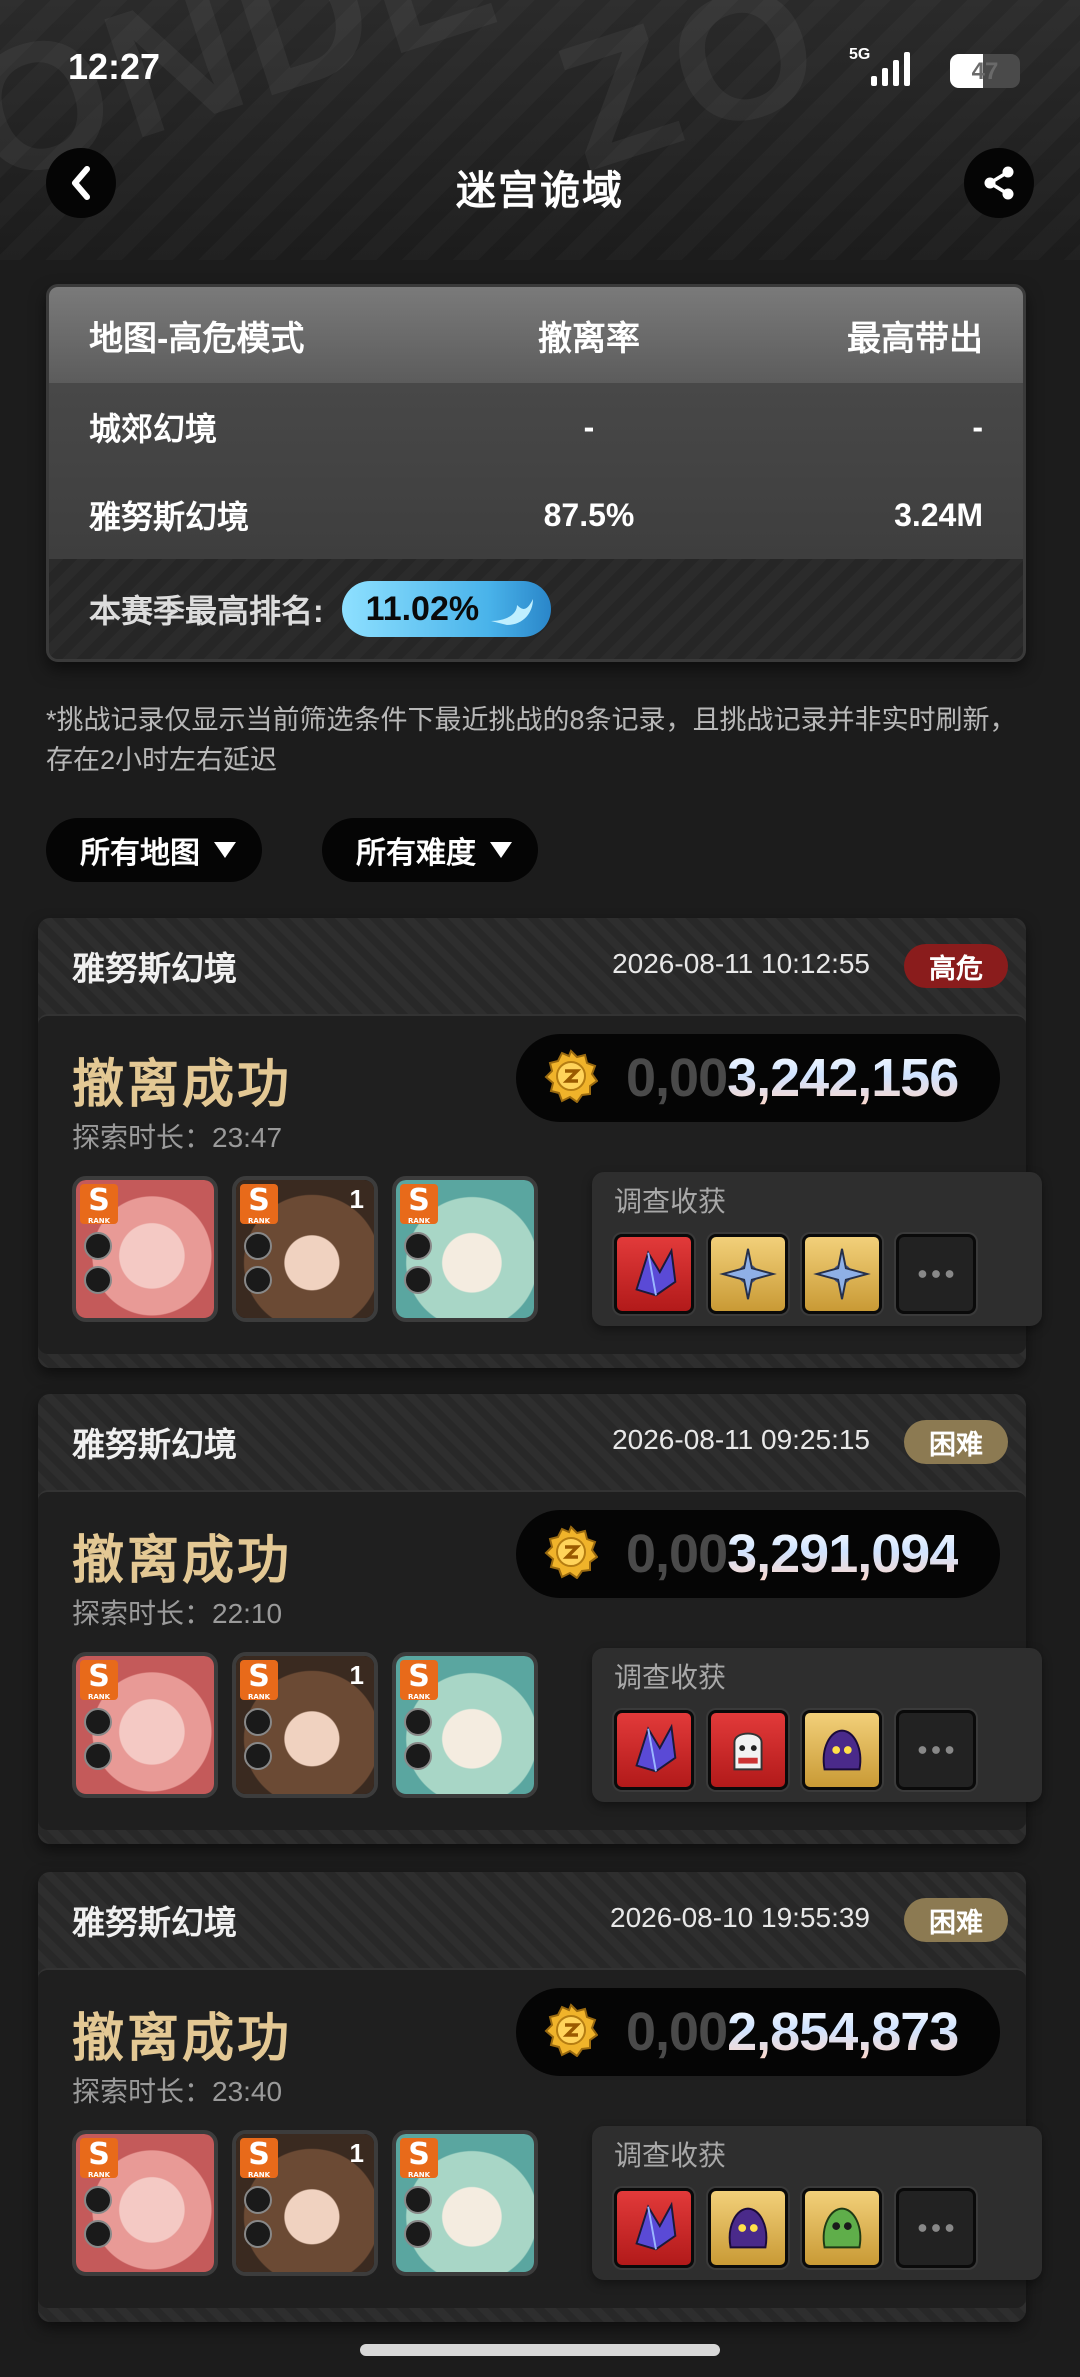 Image resolution: width=1080 pixels, height=2377 pixels. I want to click on green-blob-icon, so click(842, 2228).